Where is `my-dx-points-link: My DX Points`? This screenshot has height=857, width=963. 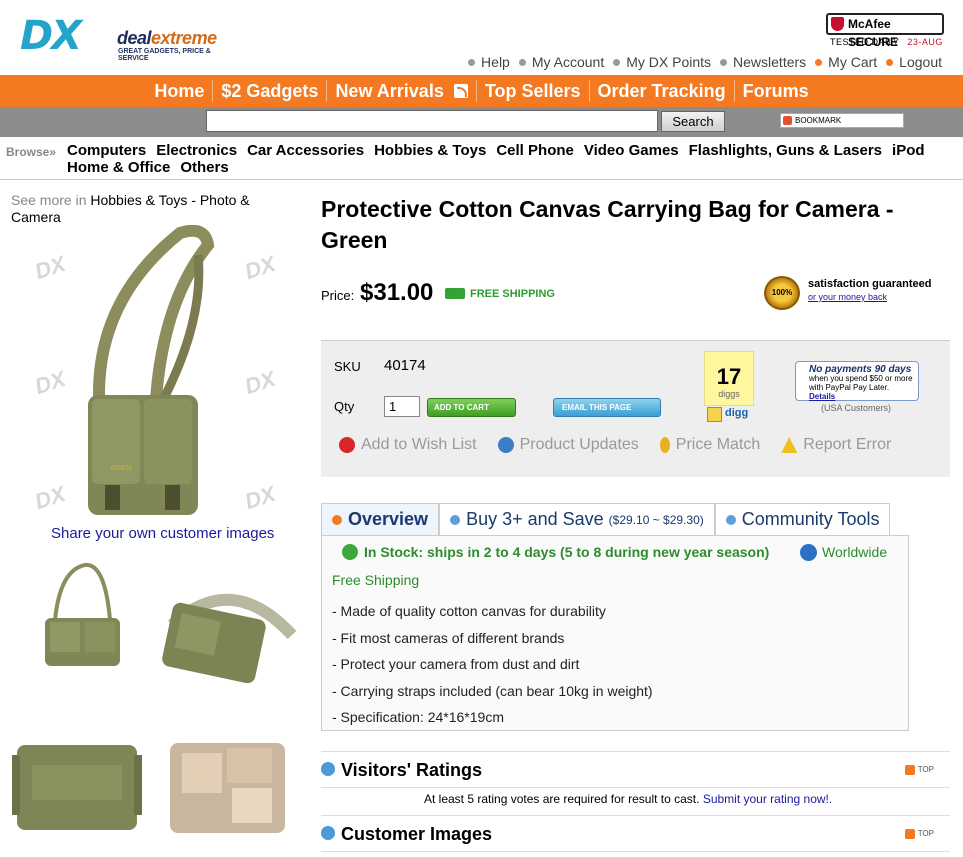
my-dx-points-link: My DX Points is located at coordinates (662, 62).